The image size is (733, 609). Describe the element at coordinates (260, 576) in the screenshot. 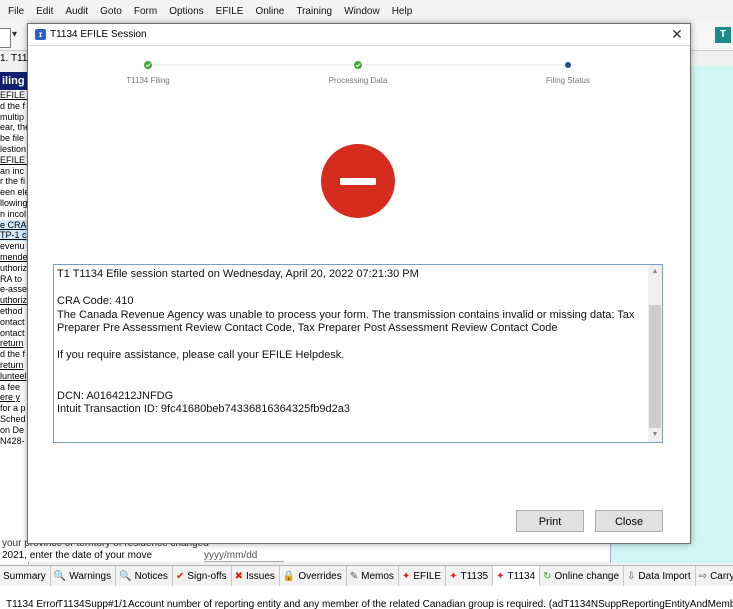

I see `tab-label: Issues` at that location.